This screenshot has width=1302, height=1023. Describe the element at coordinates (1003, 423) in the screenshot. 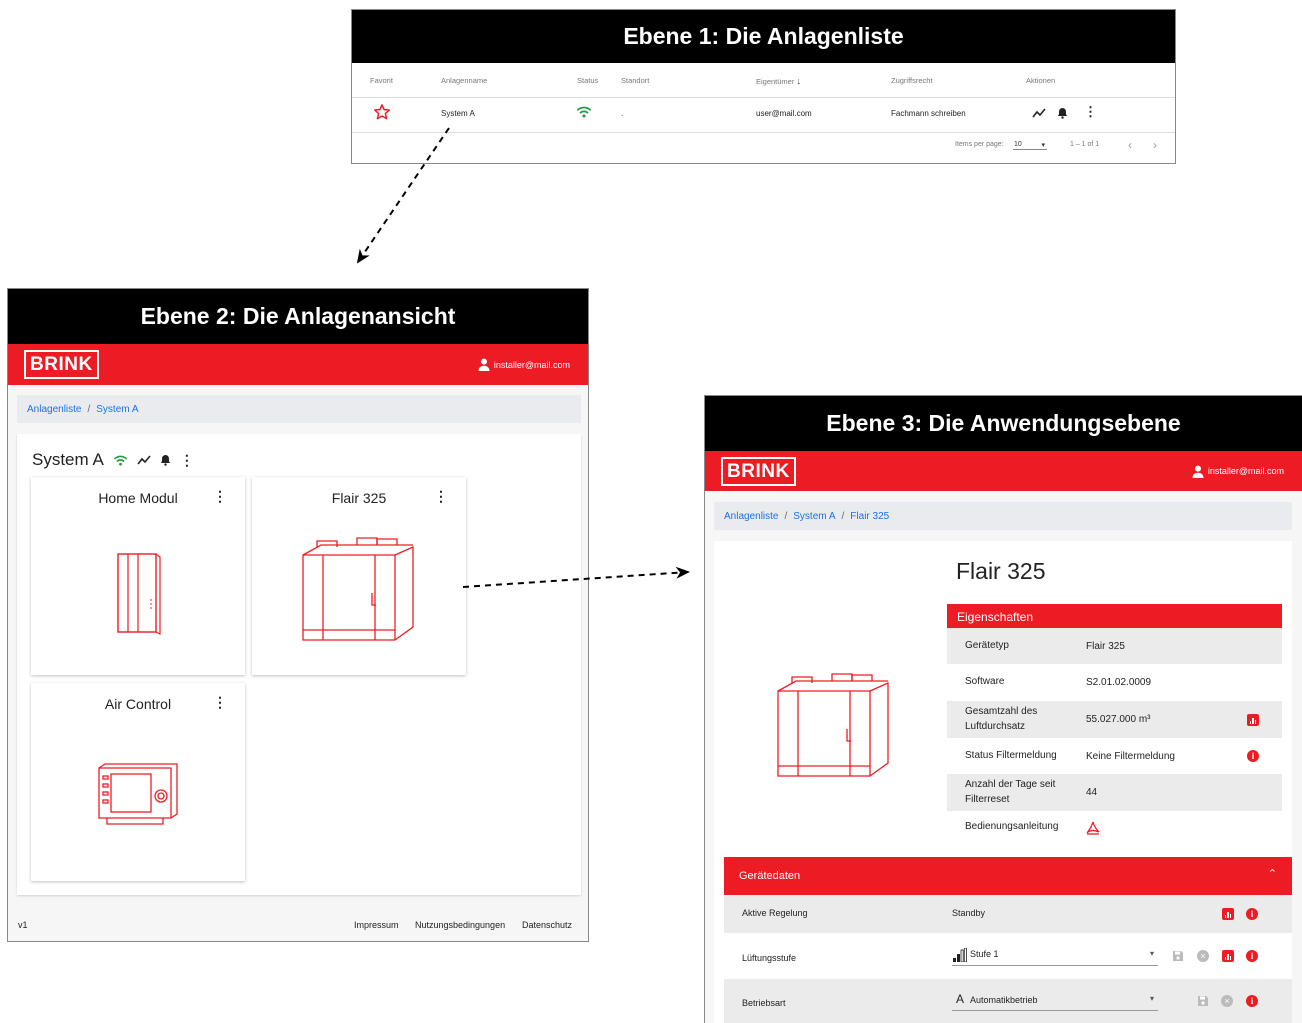

I see `panel-3-heading: Ebene 3: Die Anwendungsebene` at that location.